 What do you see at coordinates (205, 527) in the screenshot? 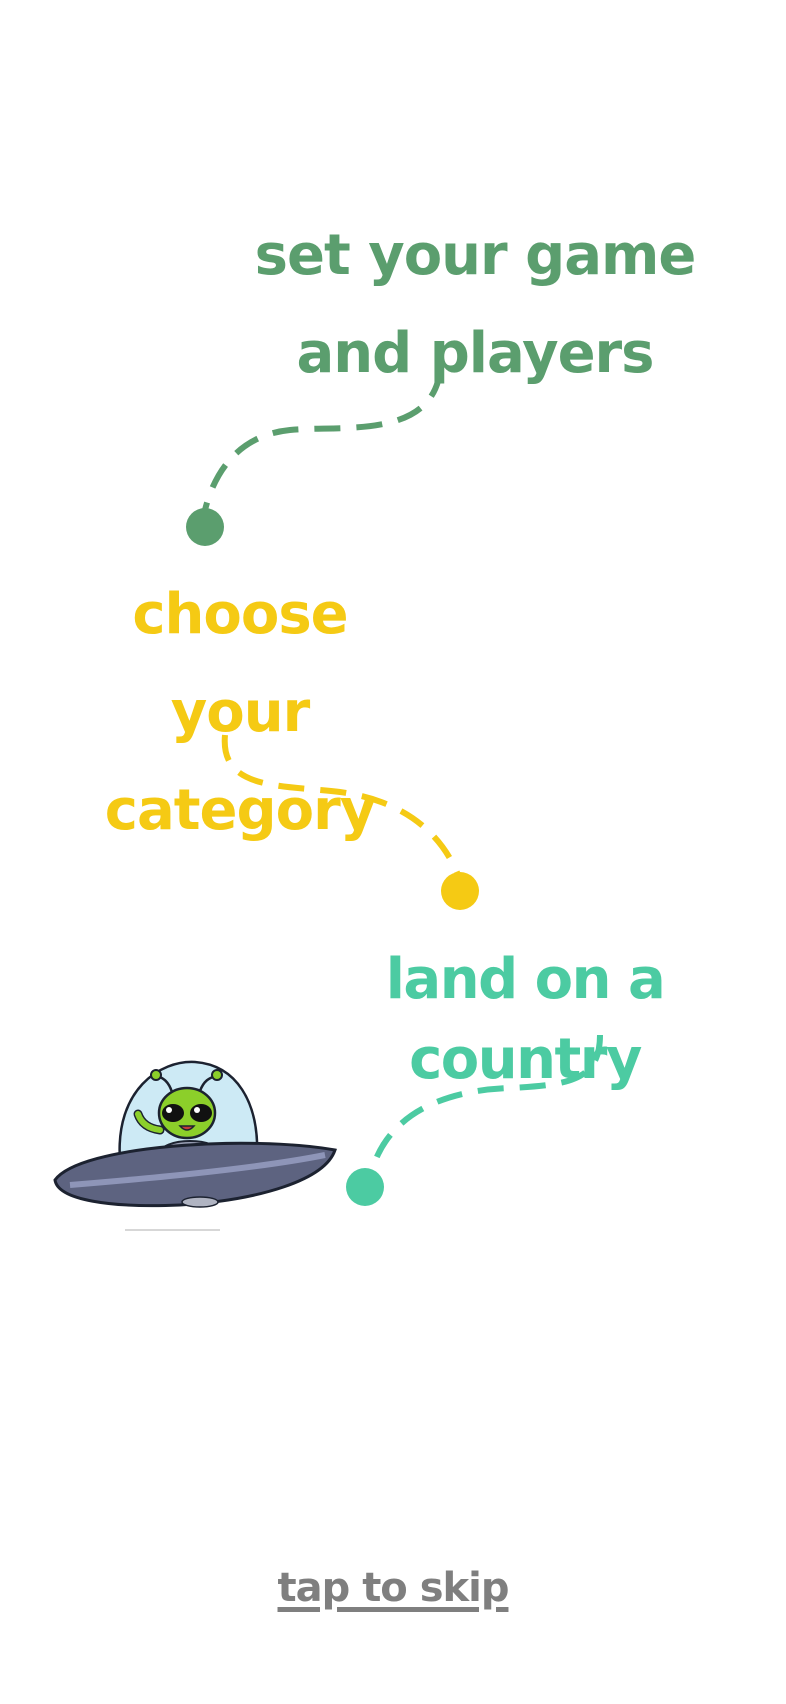
I see `step-1-dot` at bounding box center [205, 527].